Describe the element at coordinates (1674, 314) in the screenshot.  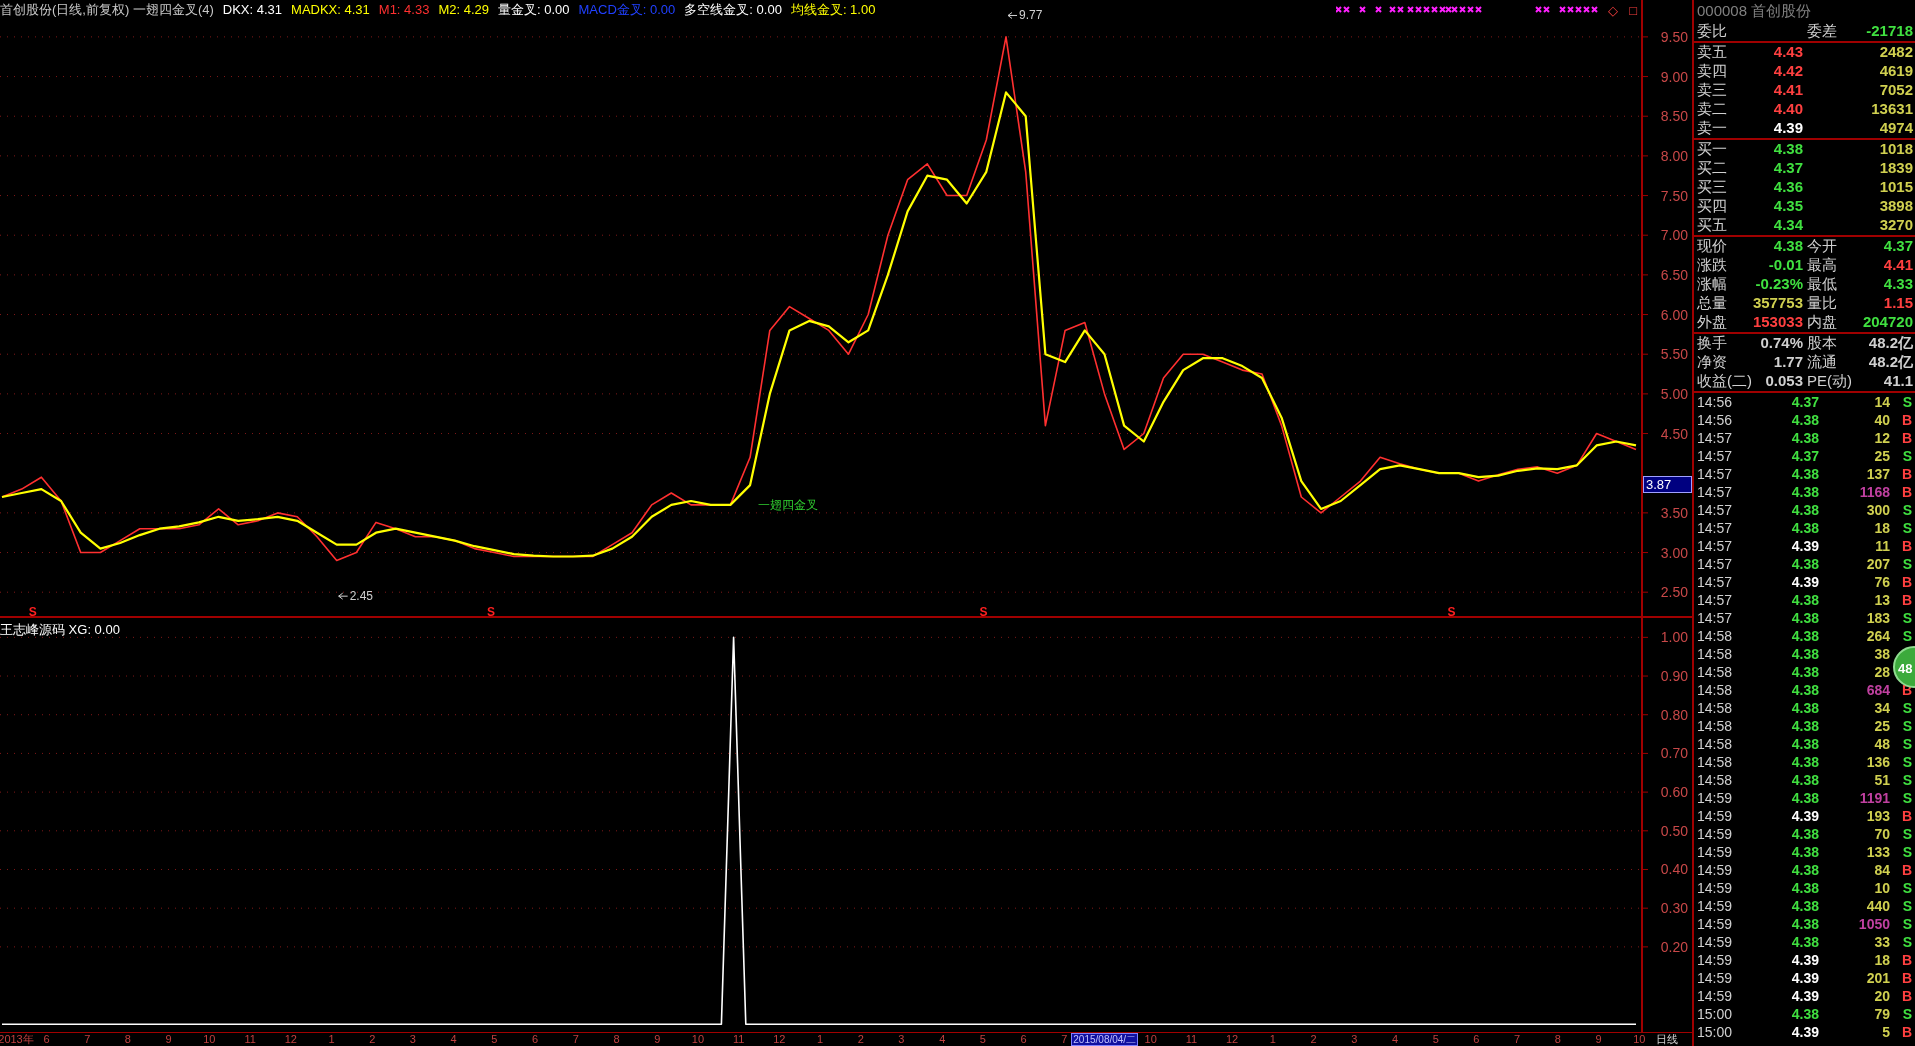
I see `axis-label: 6.00` at that location.